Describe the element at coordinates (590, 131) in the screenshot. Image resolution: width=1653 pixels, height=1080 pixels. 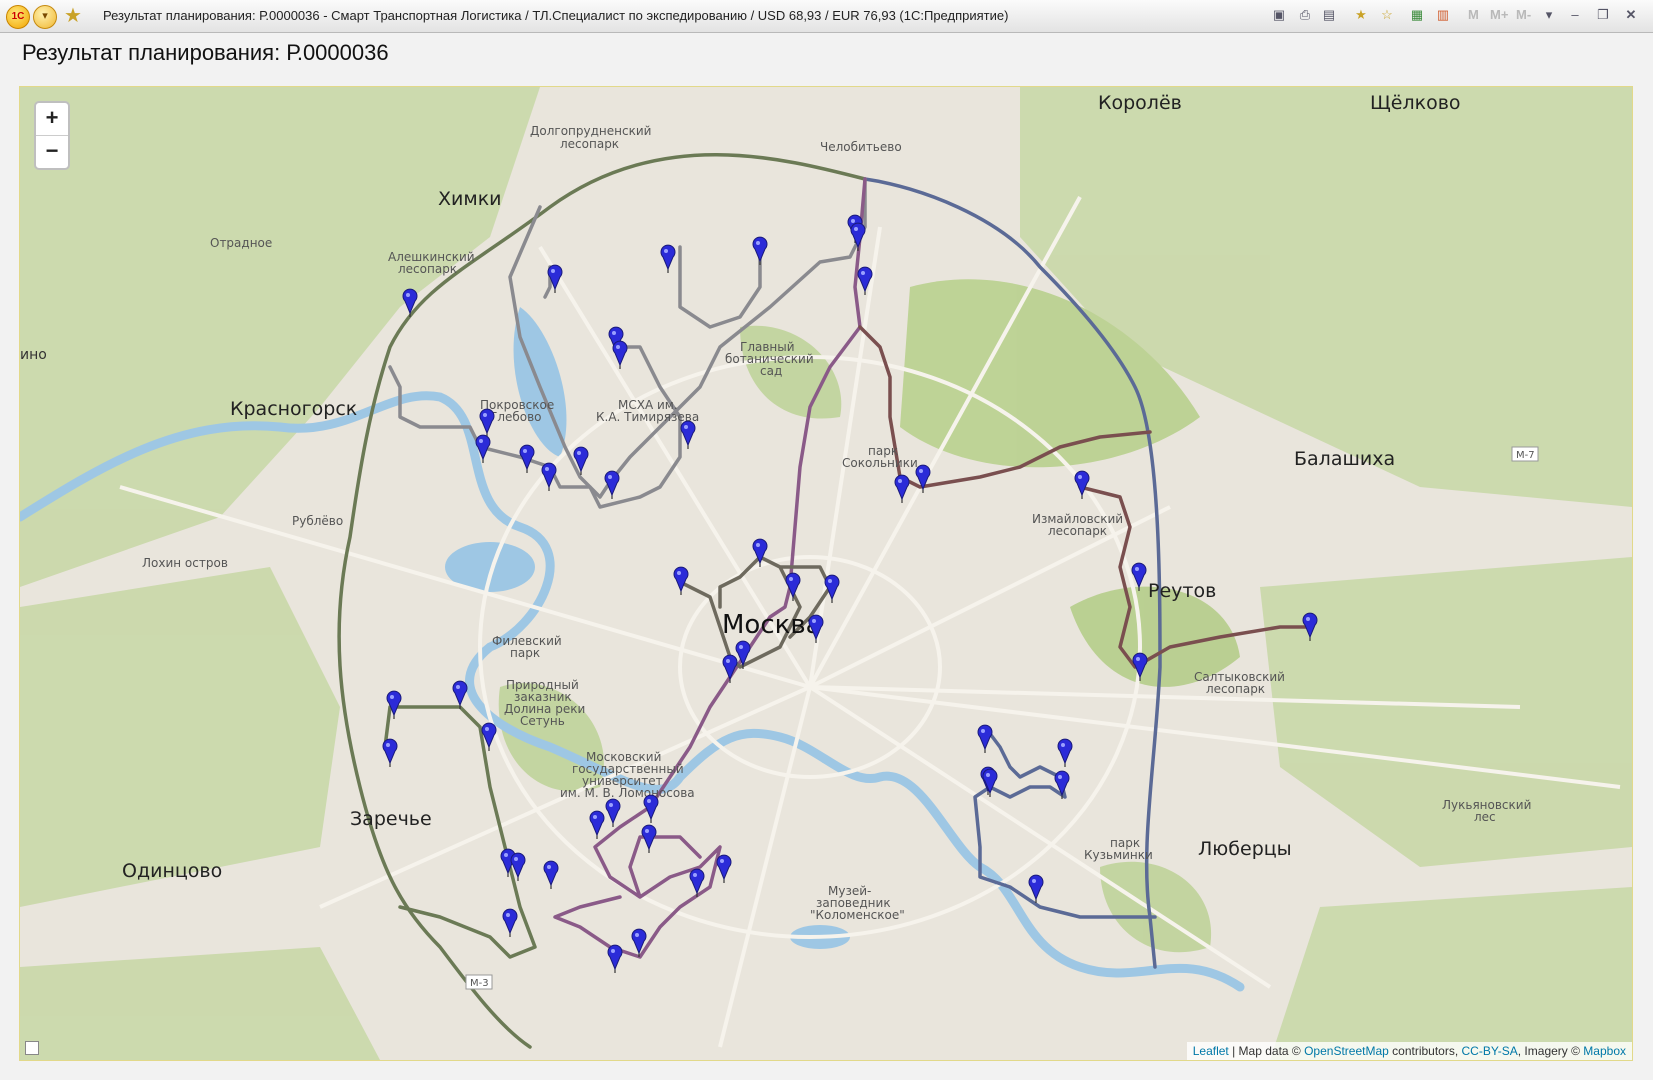
I see `label-dolgoprudny-1: Долгопрудненский` at that location.